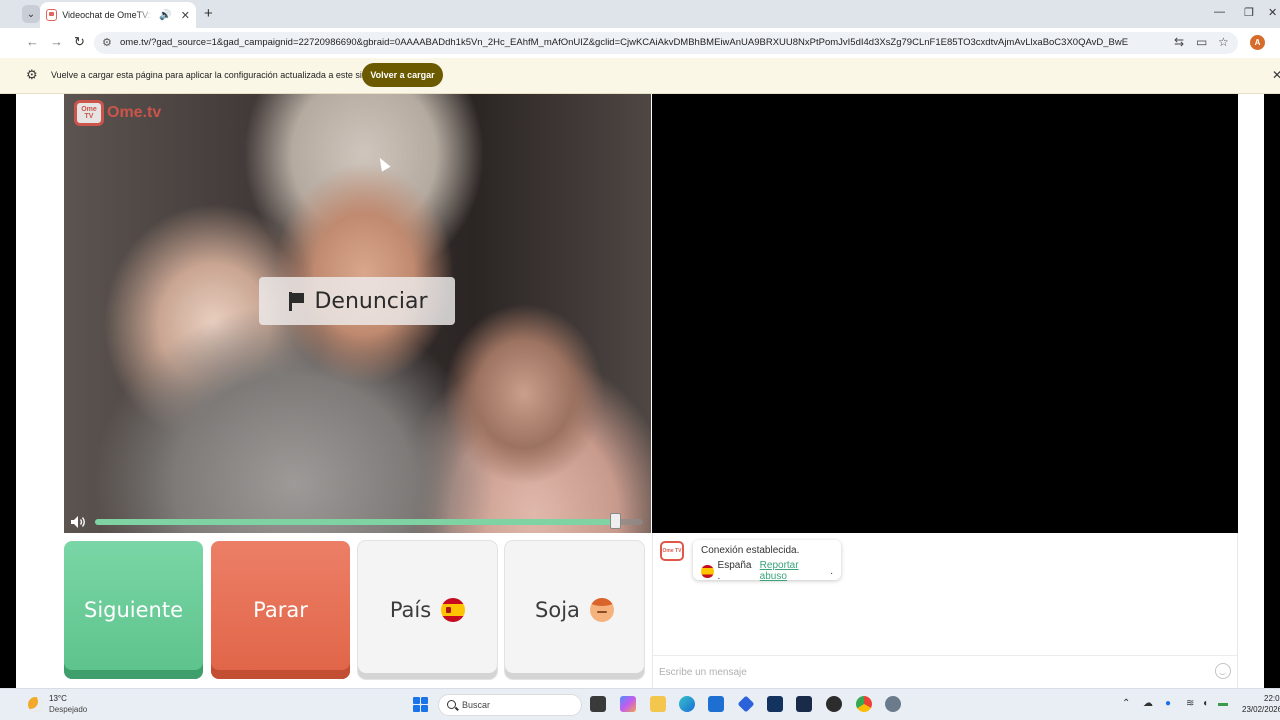 This screenshot has width=1280, height=720. I want to click on chat-input-row, so click(945, 671).